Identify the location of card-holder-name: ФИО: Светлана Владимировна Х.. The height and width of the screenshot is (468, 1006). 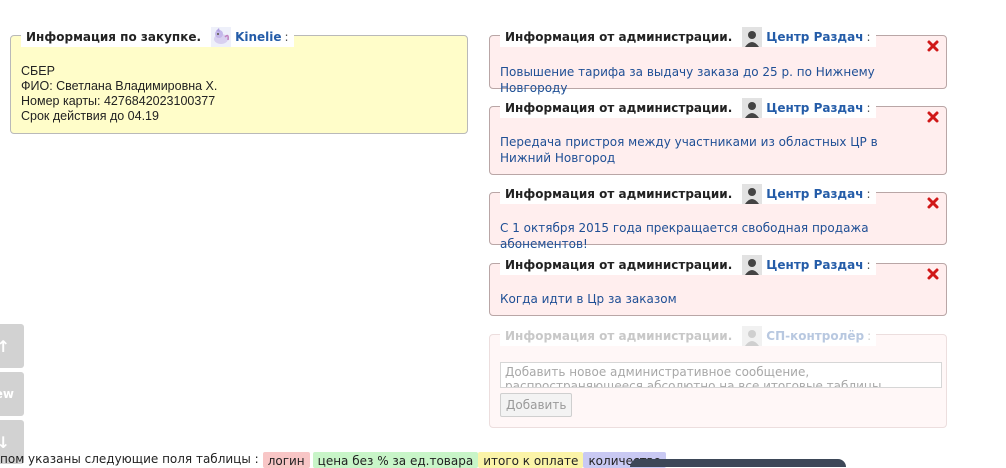
(119, 86).